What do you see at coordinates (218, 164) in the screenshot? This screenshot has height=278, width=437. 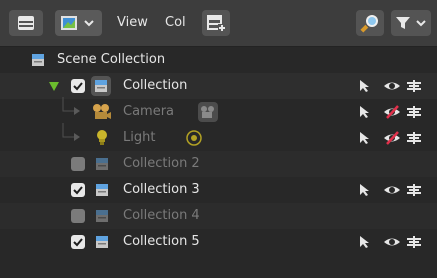 I see `tree-row-collection-2: Collection 2` at bounding box center [218, 164].